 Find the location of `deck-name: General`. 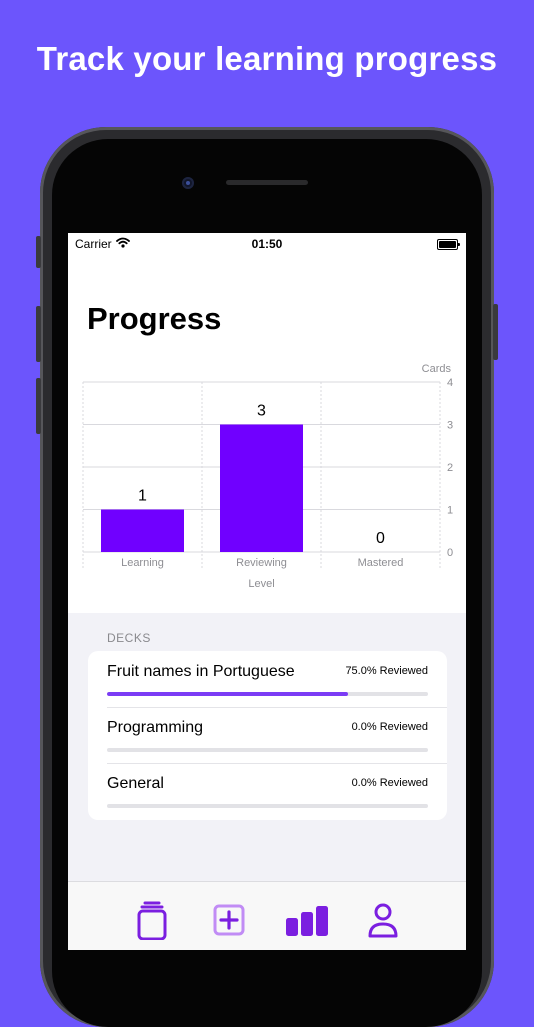

deck-name: General is located at coordinates (135, 783).